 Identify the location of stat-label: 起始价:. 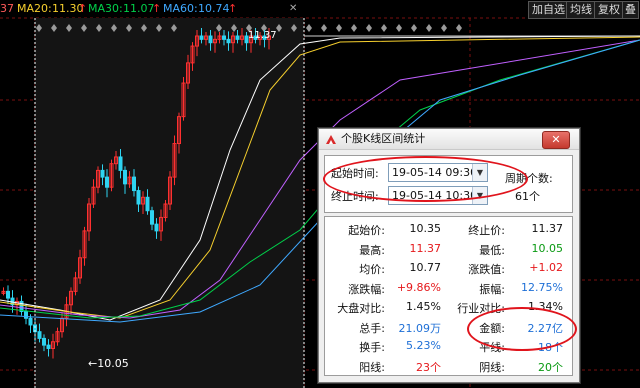
(366, 230).